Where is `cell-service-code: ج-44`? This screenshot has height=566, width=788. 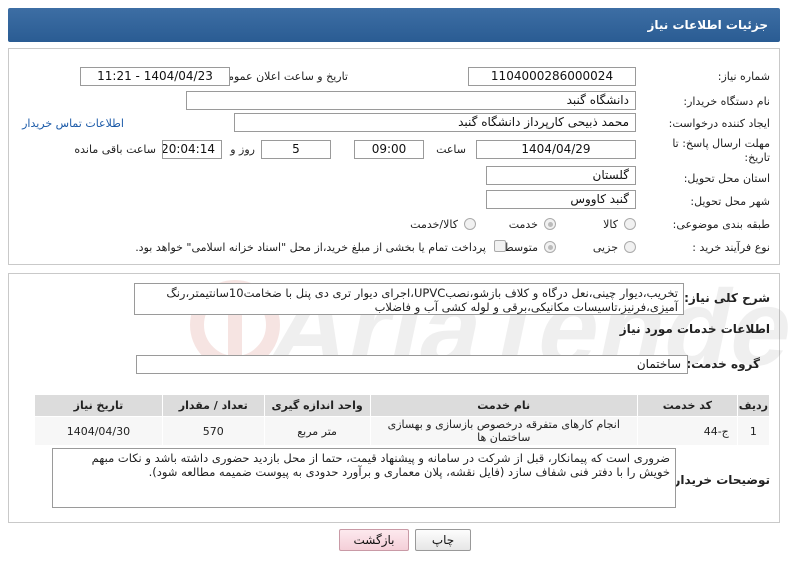 cell-service-code: ج-44 is located at coordinates (687, 431).